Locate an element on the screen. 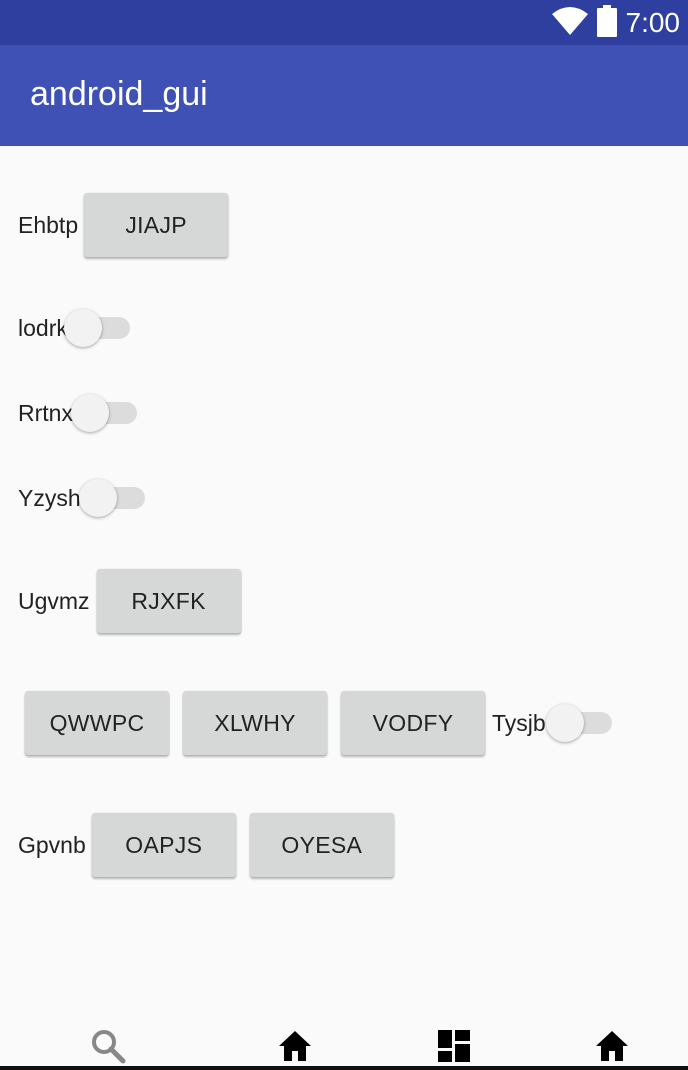 This screenshot has height=1070, width=688. button-jiajp: JIAJP is located at coordinates (156, 225).